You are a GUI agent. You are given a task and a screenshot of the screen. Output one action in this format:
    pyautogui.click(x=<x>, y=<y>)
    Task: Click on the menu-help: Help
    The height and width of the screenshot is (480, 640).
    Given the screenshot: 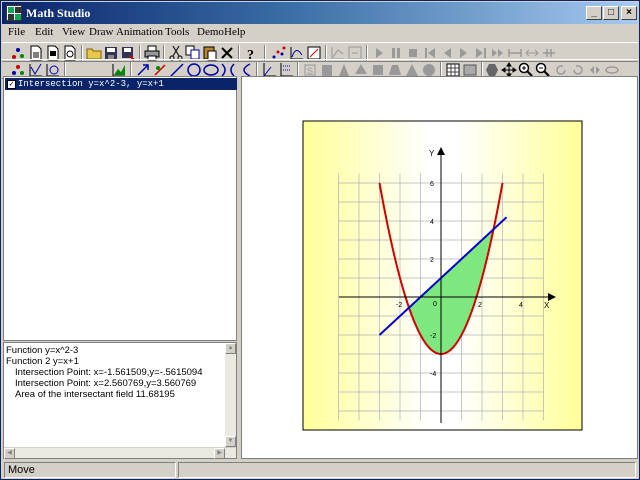 What is the action you would take?
    pyautogui.click(x=234, y=32)
    